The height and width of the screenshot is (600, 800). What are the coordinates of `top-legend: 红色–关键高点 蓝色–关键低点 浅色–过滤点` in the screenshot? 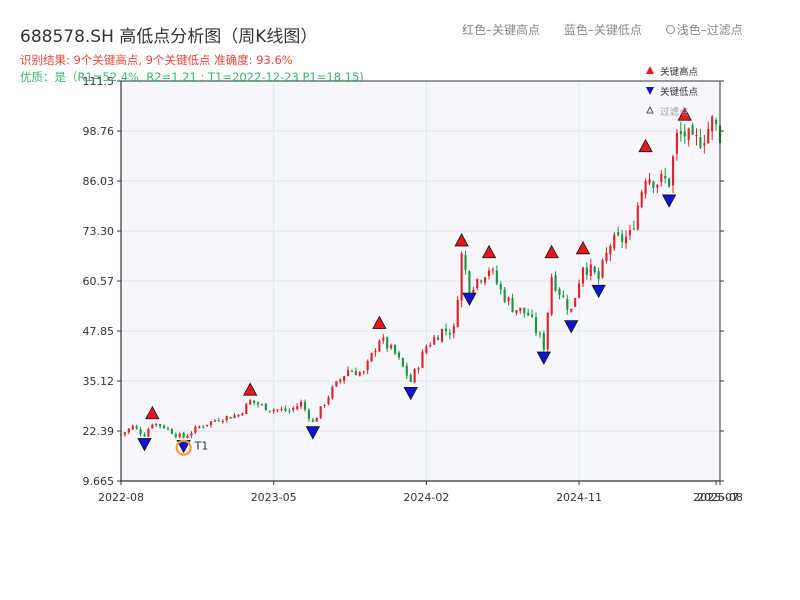 It's located at (612, 29).